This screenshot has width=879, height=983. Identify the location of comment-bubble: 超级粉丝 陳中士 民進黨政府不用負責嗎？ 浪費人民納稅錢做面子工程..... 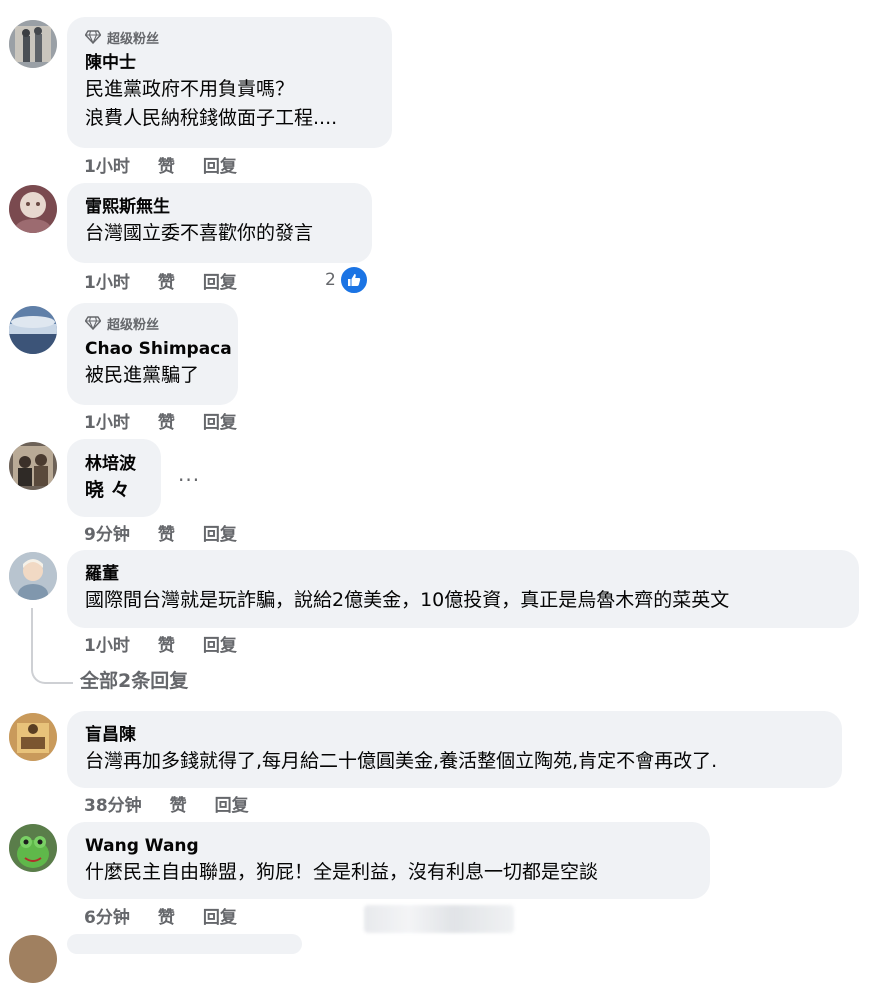
(229, 82).